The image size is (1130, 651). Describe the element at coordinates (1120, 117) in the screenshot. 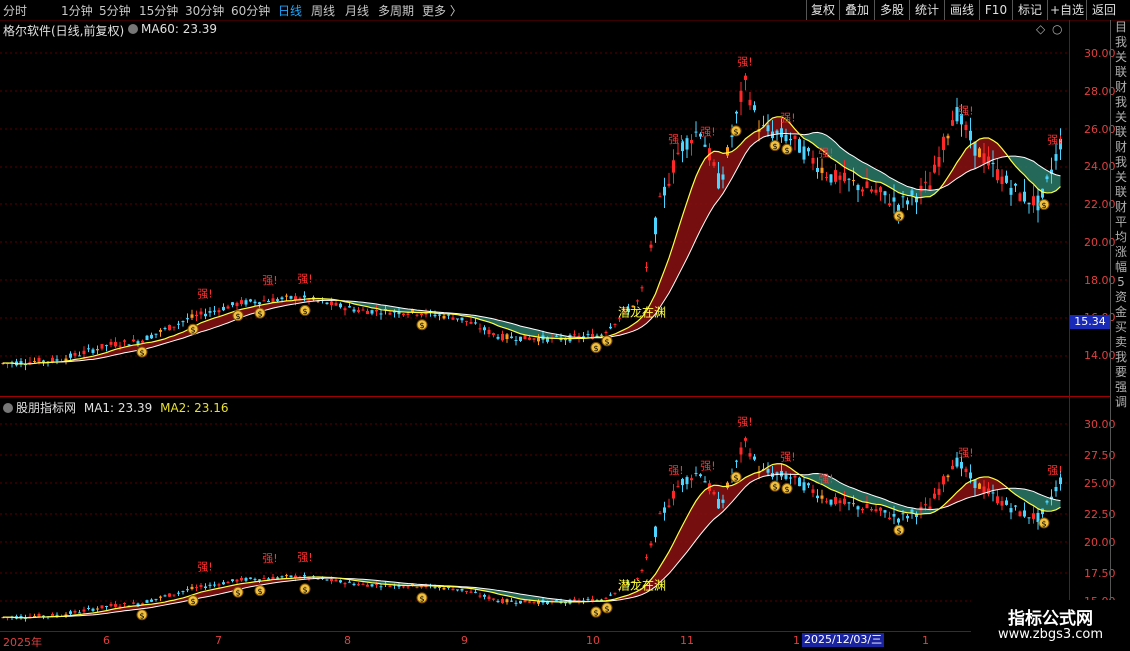

I see `side-strip-char: 关` at that location.